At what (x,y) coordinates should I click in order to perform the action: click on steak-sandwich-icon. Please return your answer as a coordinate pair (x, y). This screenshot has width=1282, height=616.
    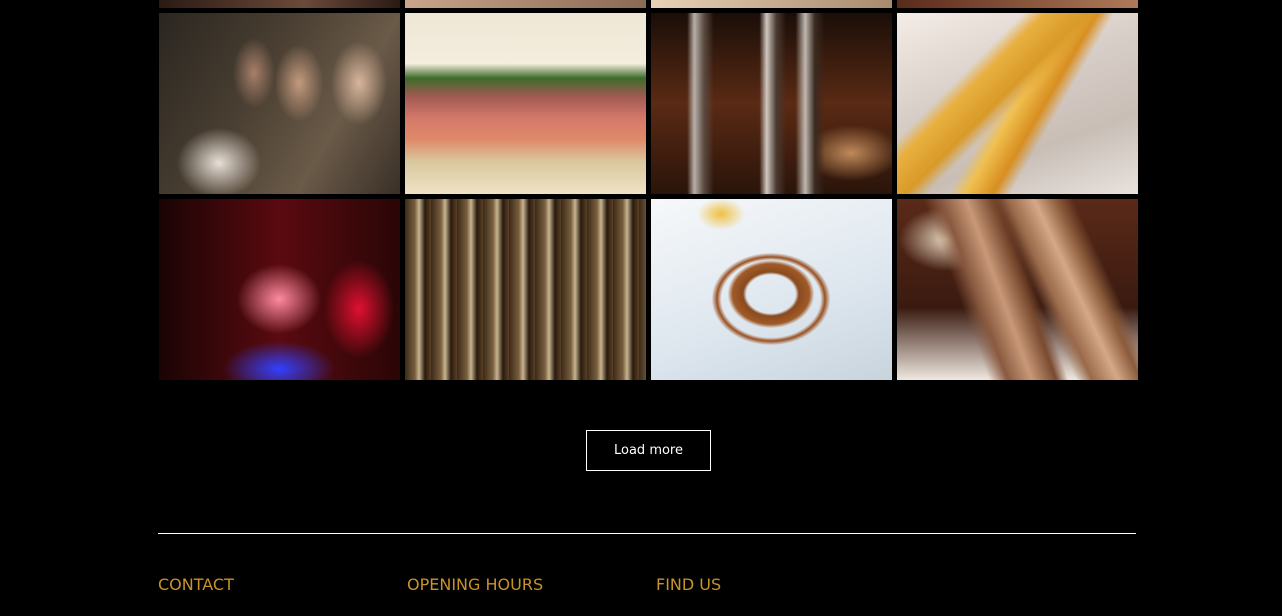
    Looking at the image, I should click on (525, 103).